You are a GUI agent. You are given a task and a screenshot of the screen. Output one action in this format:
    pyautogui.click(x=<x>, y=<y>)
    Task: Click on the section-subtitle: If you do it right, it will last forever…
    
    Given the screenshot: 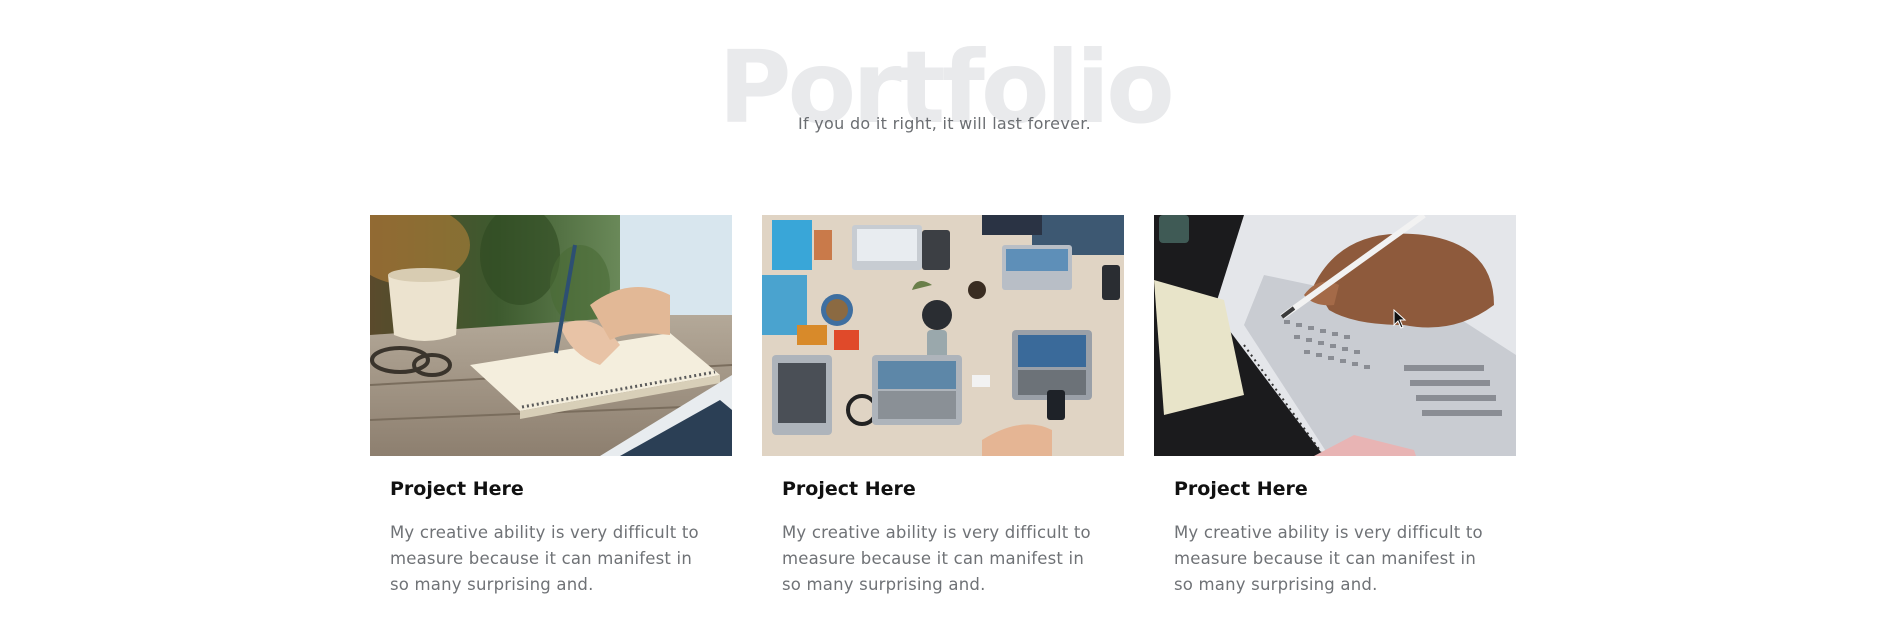 What is the action you would take?
    pyautogui.click(x=944, y=123)
    